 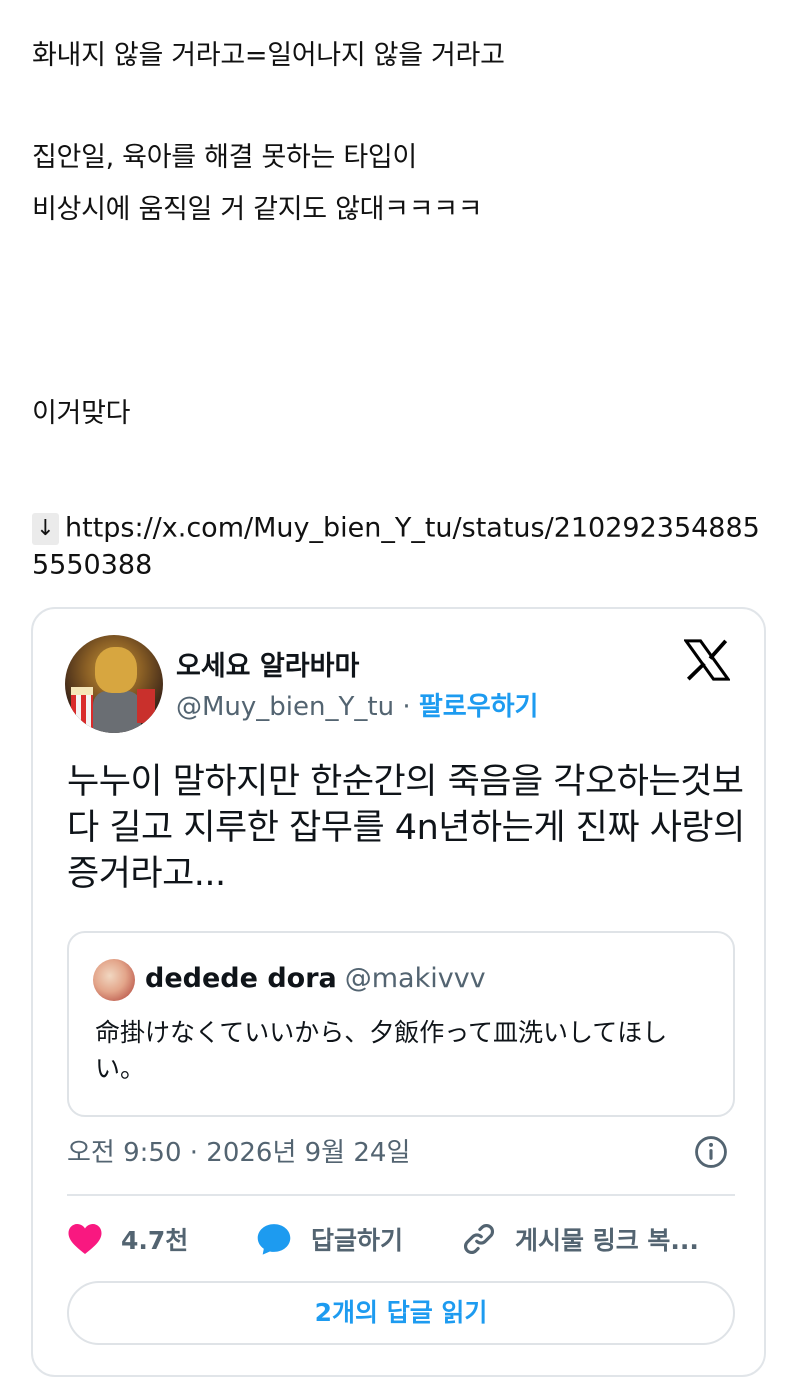 I want to click on x-logo-icon, so click(x=707, y=660).